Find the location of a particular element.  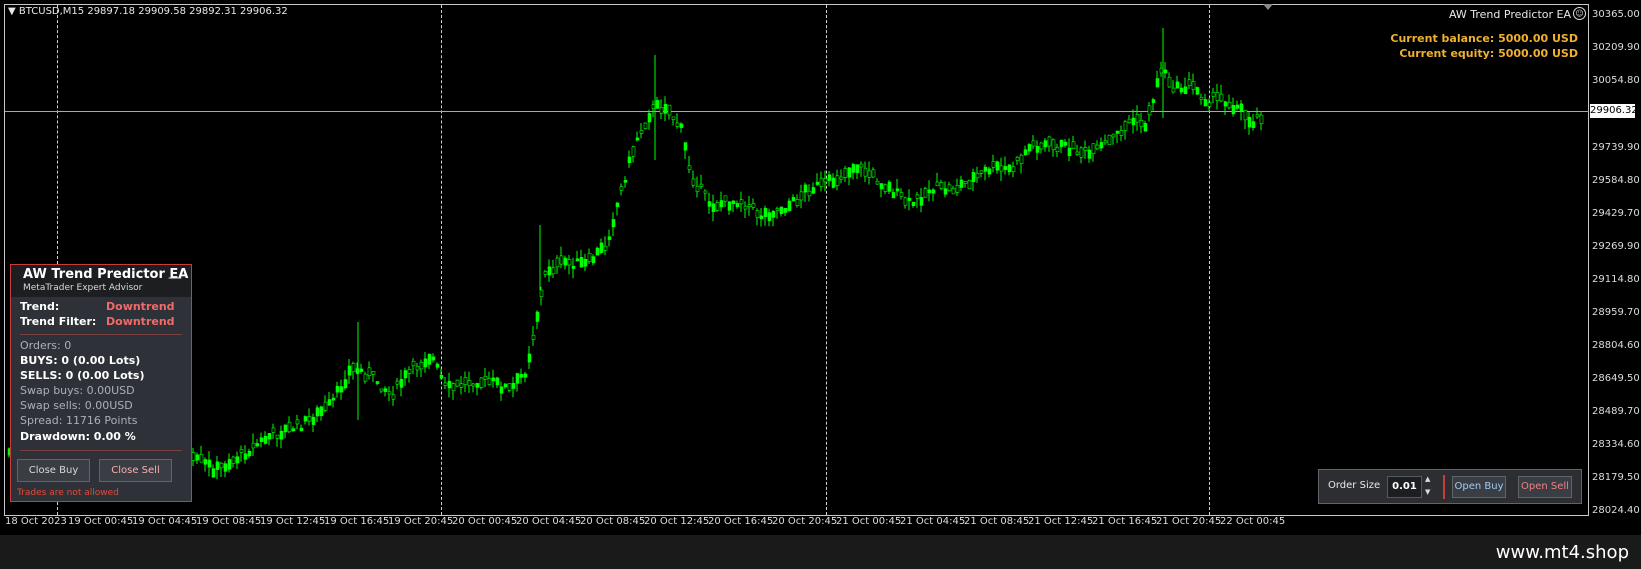

time-tick: 21 Oct 08:45 is located at coordinates (997, 521).